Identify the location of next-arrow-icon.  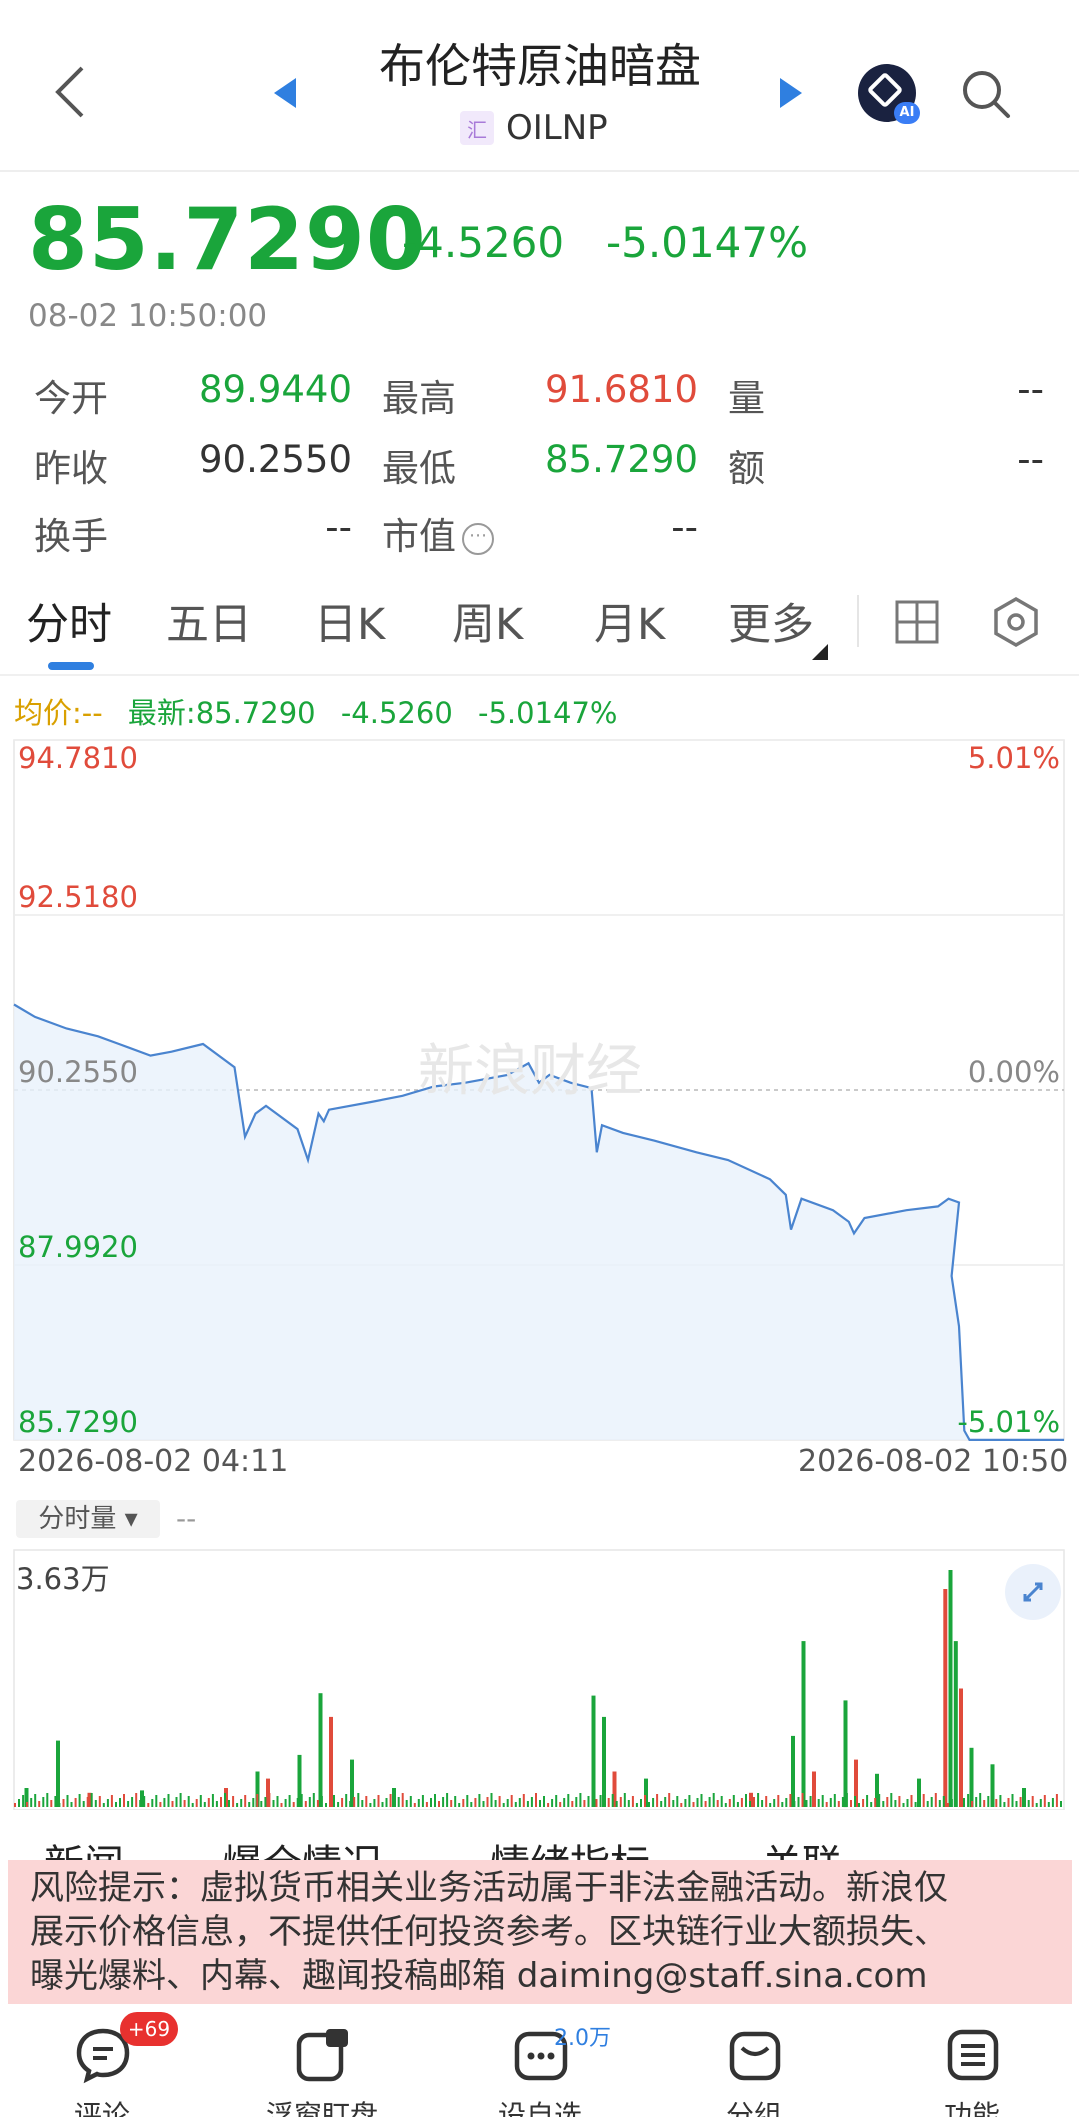
(791, 93).